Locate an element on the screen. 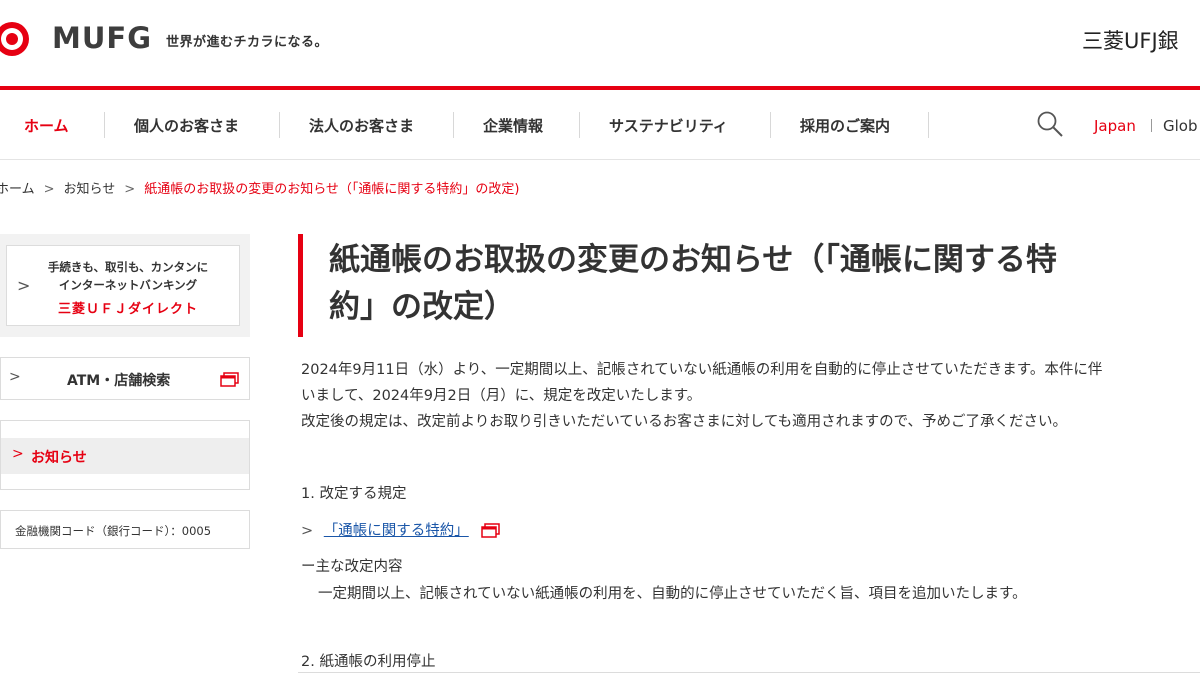  breadcrumb: ホーム > お知らせ > 紙通帳のお取扱の変更のお知らせ（「通帳に関する特約」の改定) is located at coordinates (260, 187).